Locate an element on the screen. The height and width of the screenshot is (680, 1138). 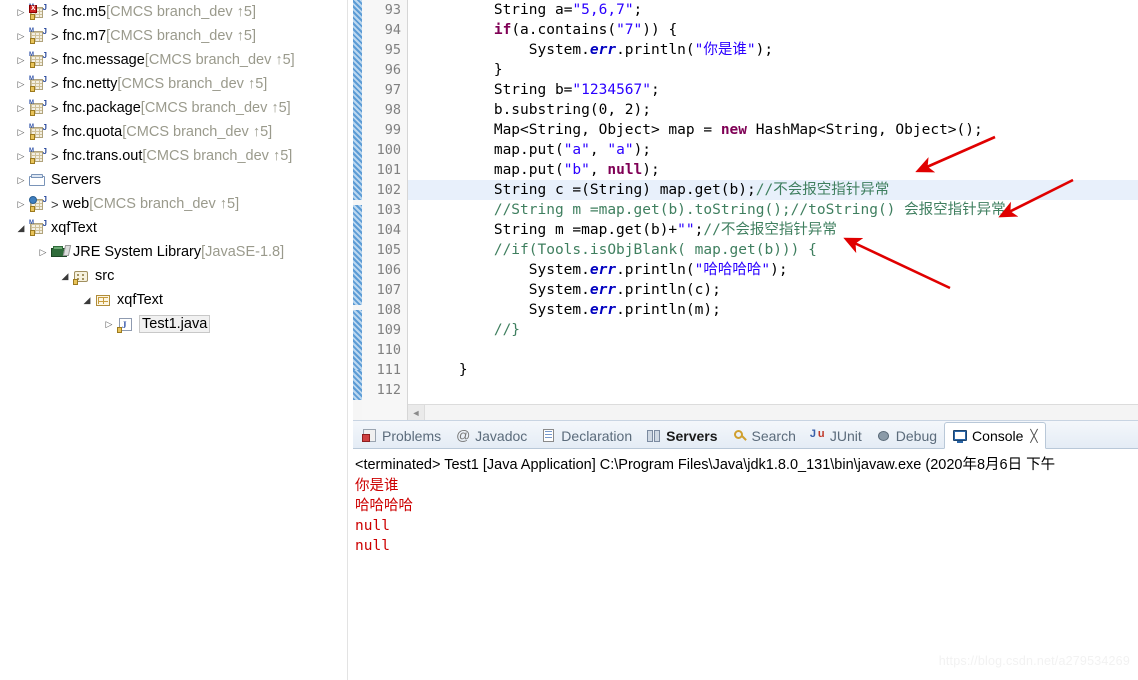
code-line: String a="5,6,7"; is located at coordinates (773, 10).